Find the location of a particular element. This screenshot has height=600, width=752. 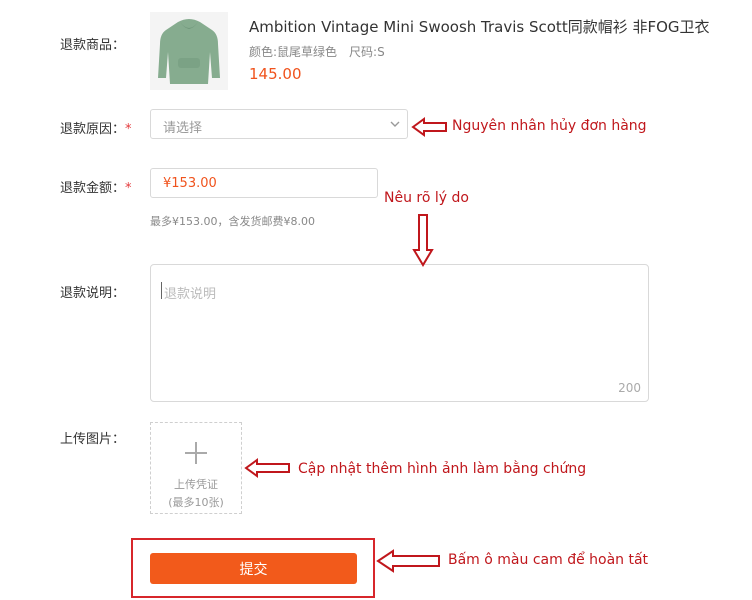

upload-images-label: 上传图片： is located at coordinates (93, 439).